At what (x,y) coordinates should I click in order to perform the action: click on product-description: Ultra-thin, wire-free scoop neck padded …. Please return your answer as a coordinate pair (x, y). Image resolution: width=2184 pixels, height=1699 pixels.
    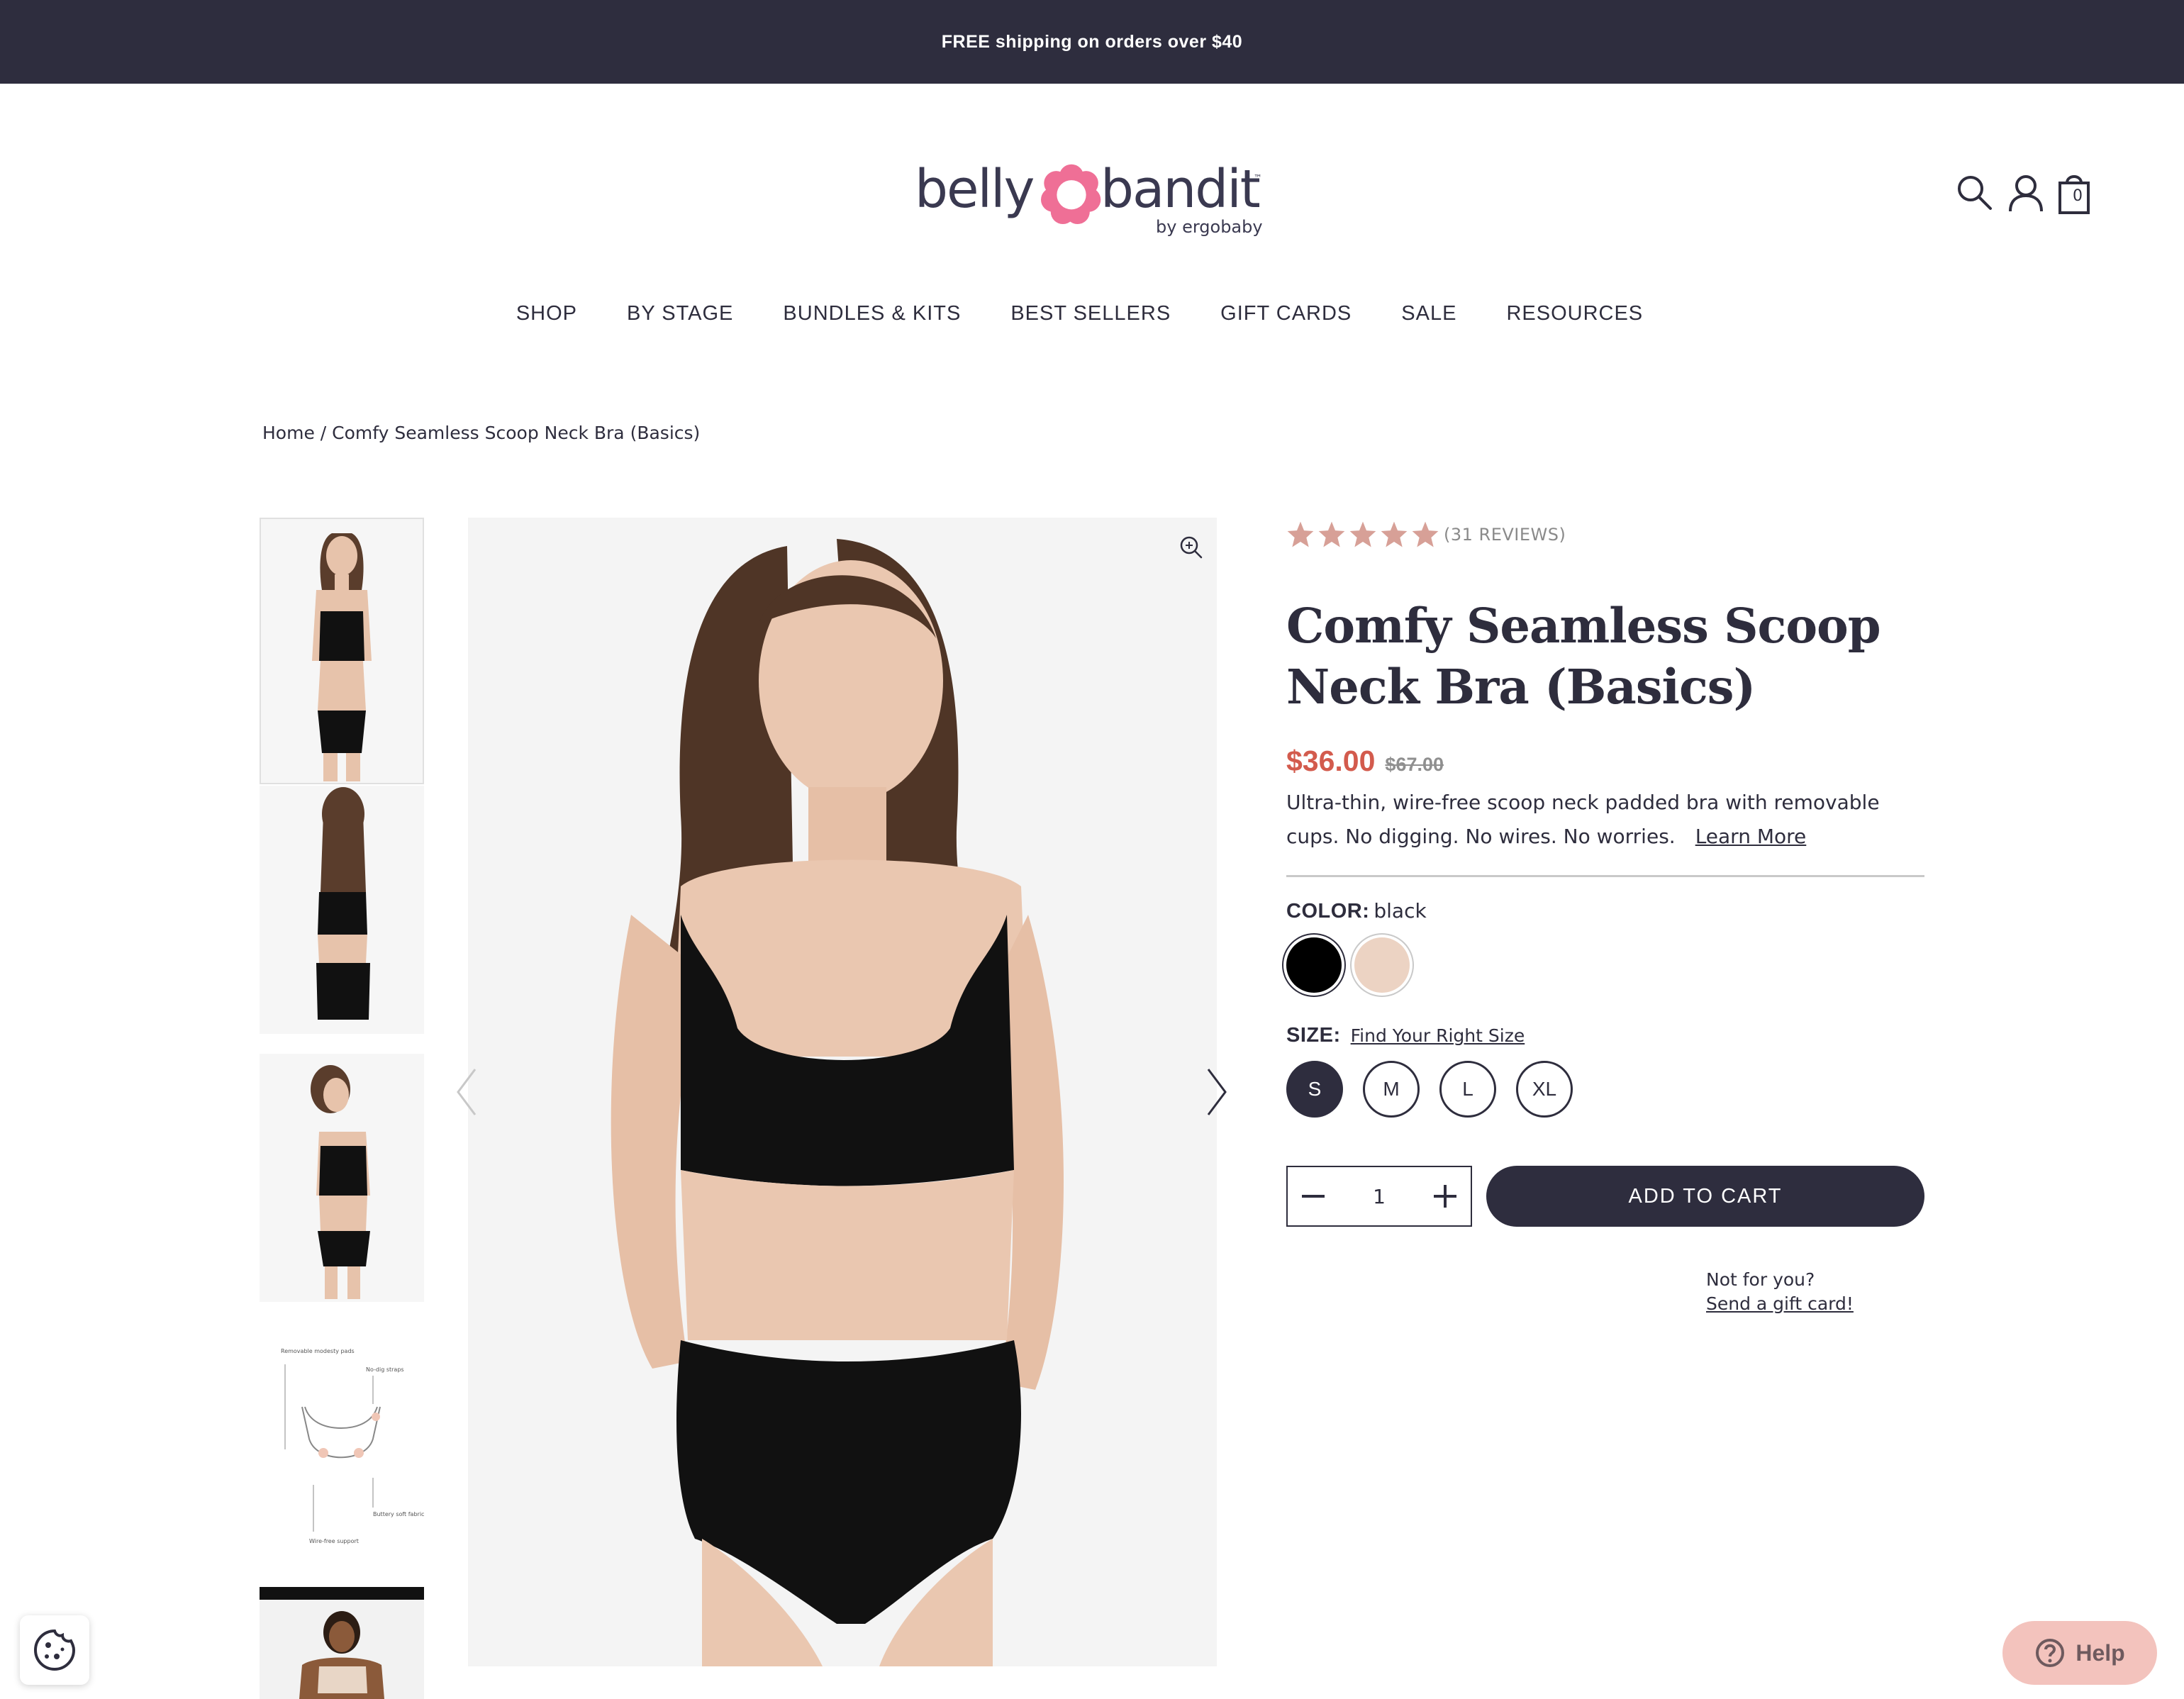
    Looking at the image, I should click on (1605, 820).